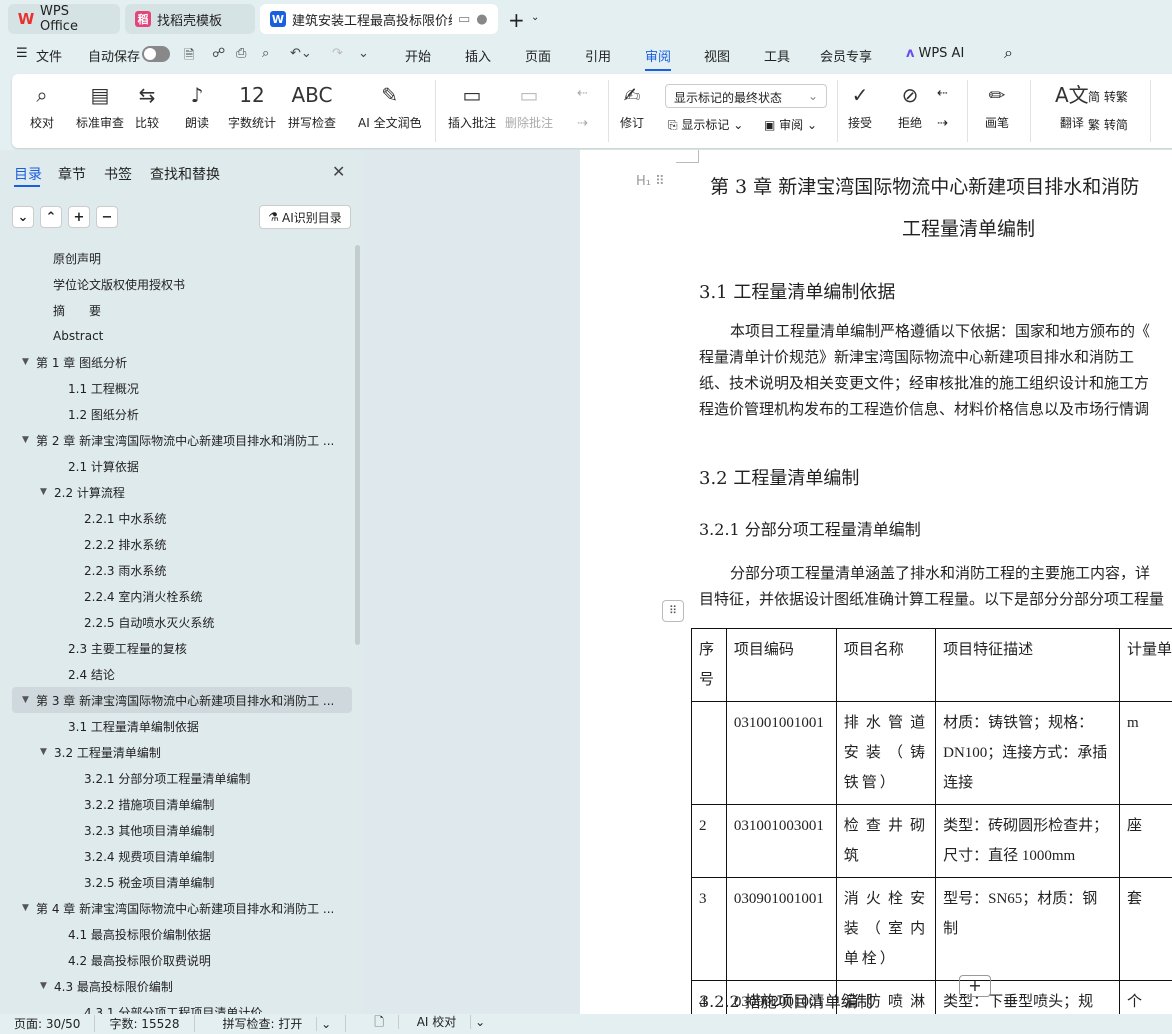 The image size is (1172, 1034). Describe the element at coordinates (337, 53) in the screenshot. I see `redo-icon: ↷` at that location.